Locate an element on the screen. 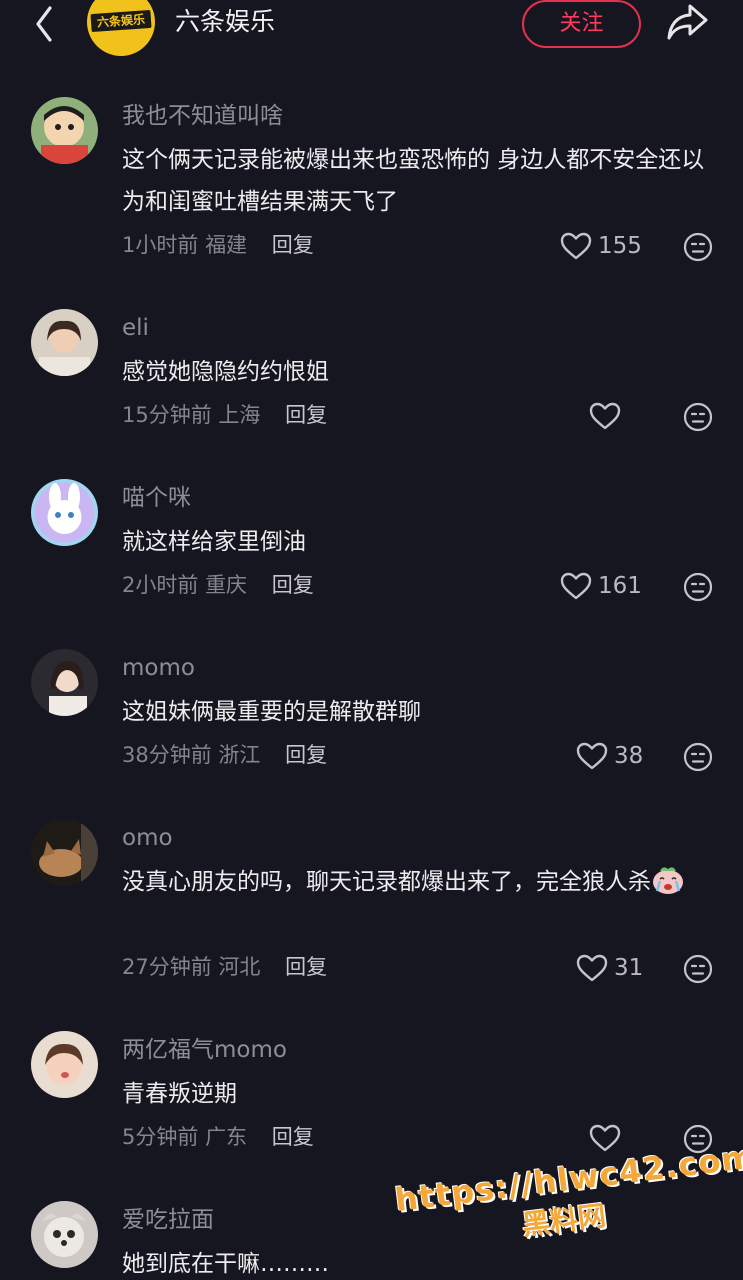  like-count: 38 is located at coordinates (629, 756).